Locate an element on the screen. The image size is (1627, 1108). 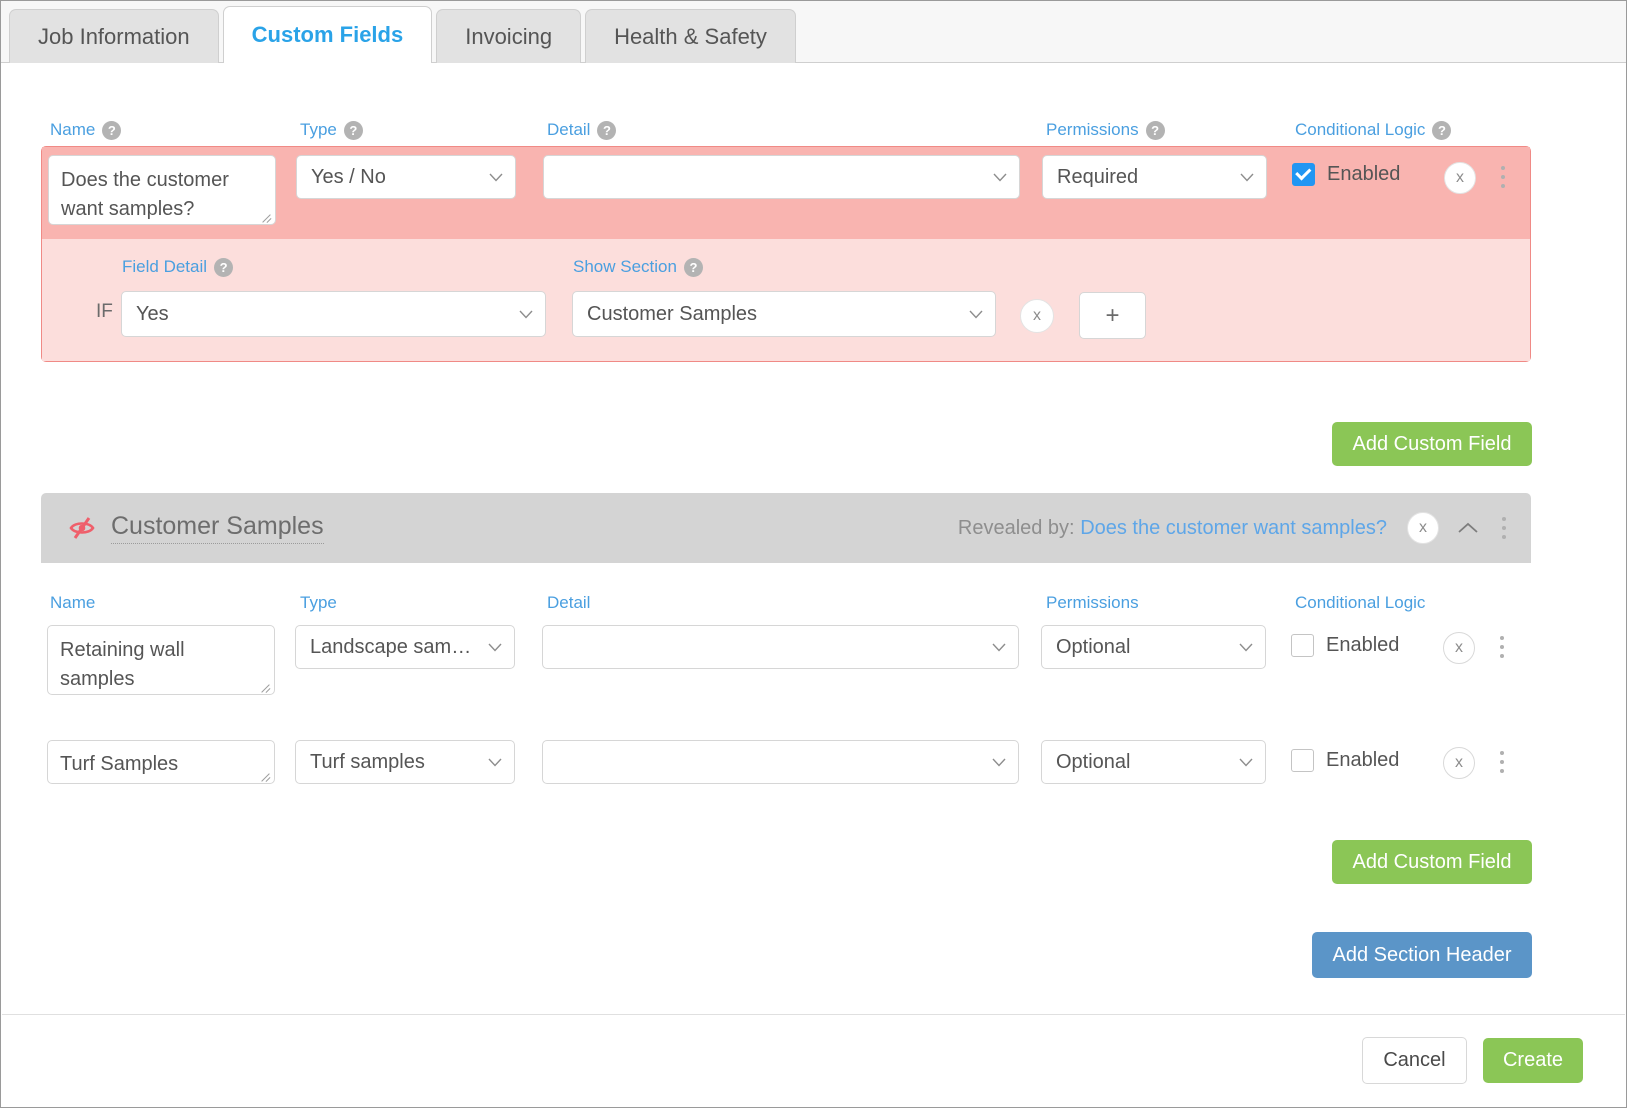
column-header-permissions: Permissions ? is located at coordinates (1105, 130).